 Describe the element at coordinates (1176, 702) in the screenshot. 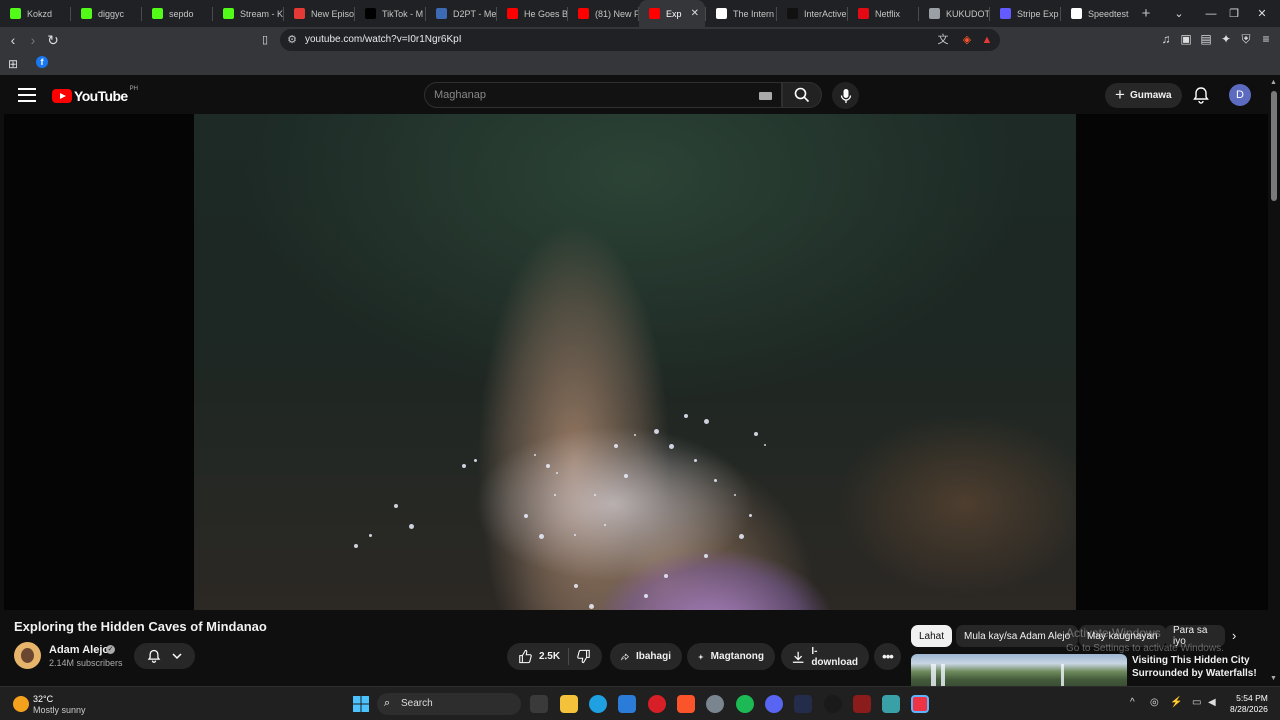

I see `tray-network-icon: ⚡` at that location.